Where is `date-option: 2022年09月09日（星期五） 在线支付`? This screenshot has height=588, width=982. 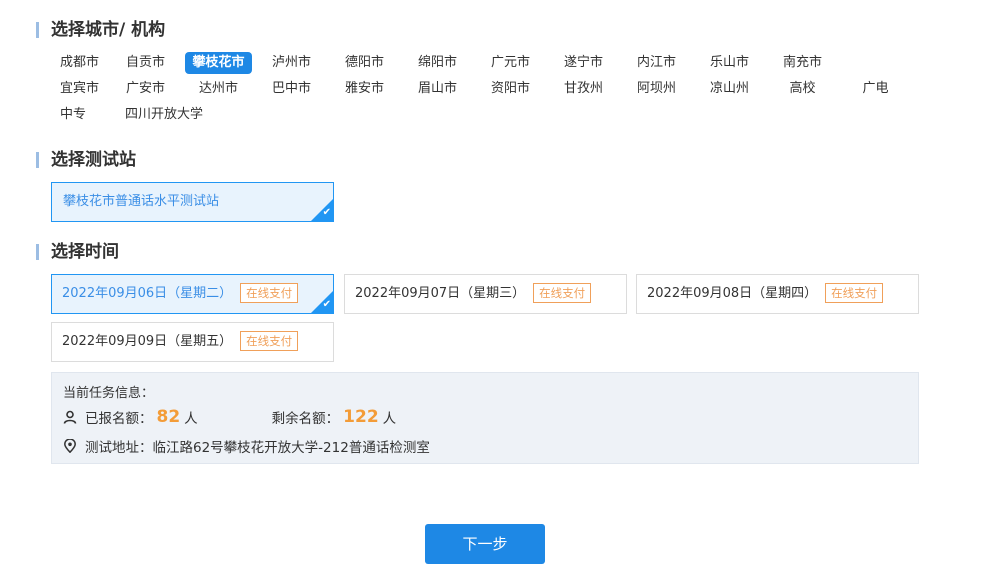 date-option: 2022年09月09日（星期五） 在线支付 is located at coordinates (192, 342).